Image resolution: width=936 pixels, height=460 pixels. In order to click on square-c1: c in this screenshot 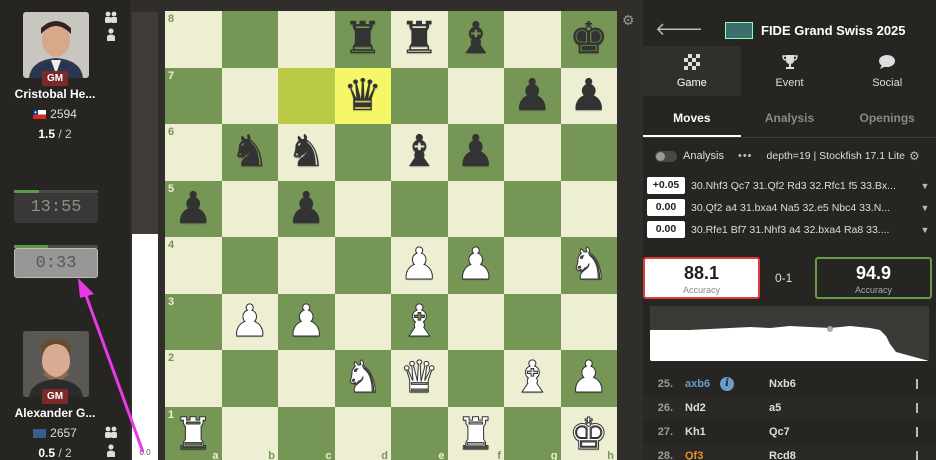, I will do `click(306, 433)`.